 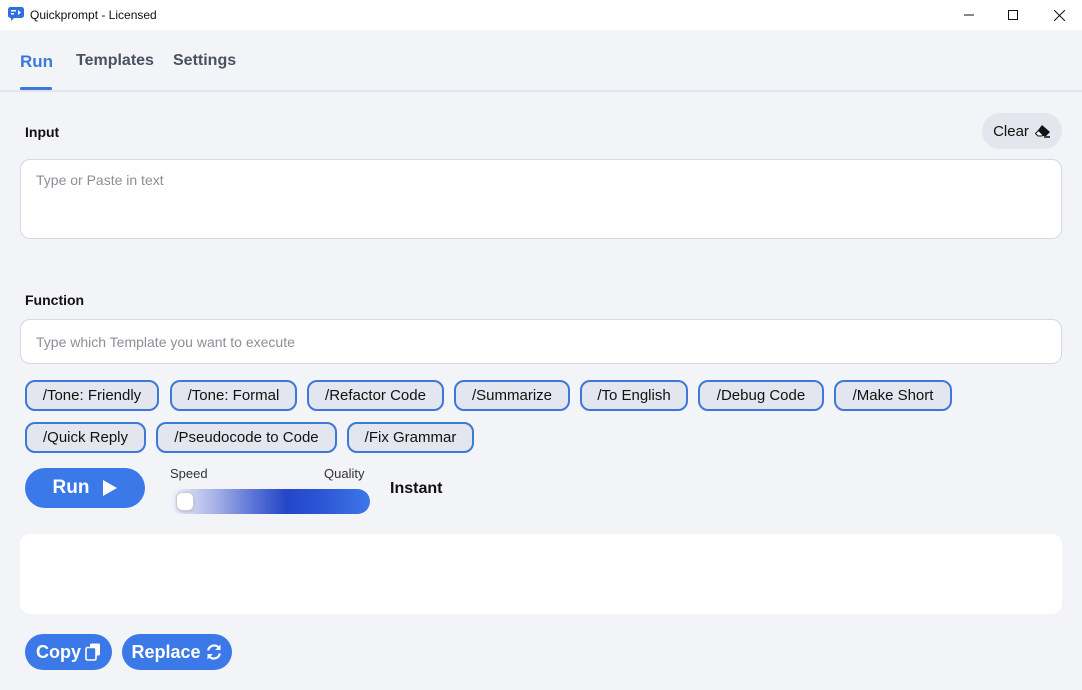 What do you see at coordinates (634, 395) in the screenshot?
I see `template-chip-to-english: /To English` at bounding box center [634, 395].